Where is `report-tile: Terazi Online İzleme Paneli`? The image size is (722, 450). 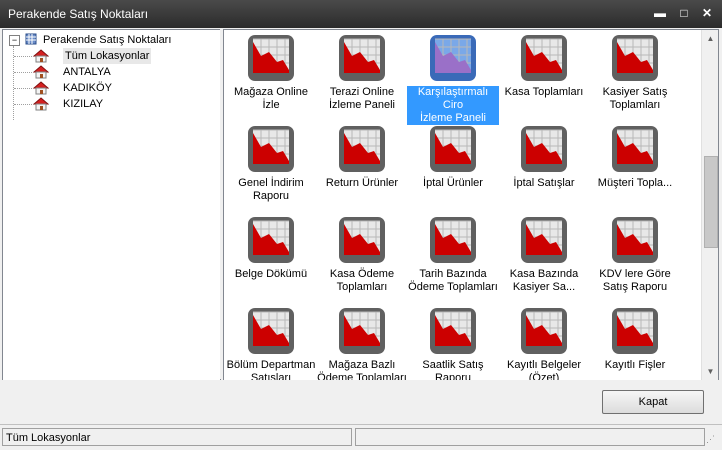 report-tile: Terazi Online İzleme Paneli is located at coordinates (362, 76).